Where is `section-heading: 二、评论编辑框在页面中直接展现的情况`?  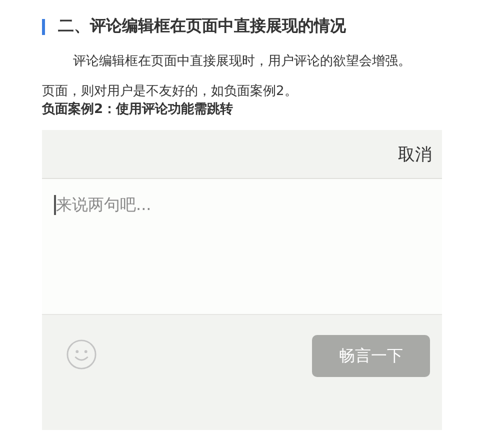
section-heading: 二、评论编辑框在页面中直接展现的情况 is located at coordinates (202, 26).